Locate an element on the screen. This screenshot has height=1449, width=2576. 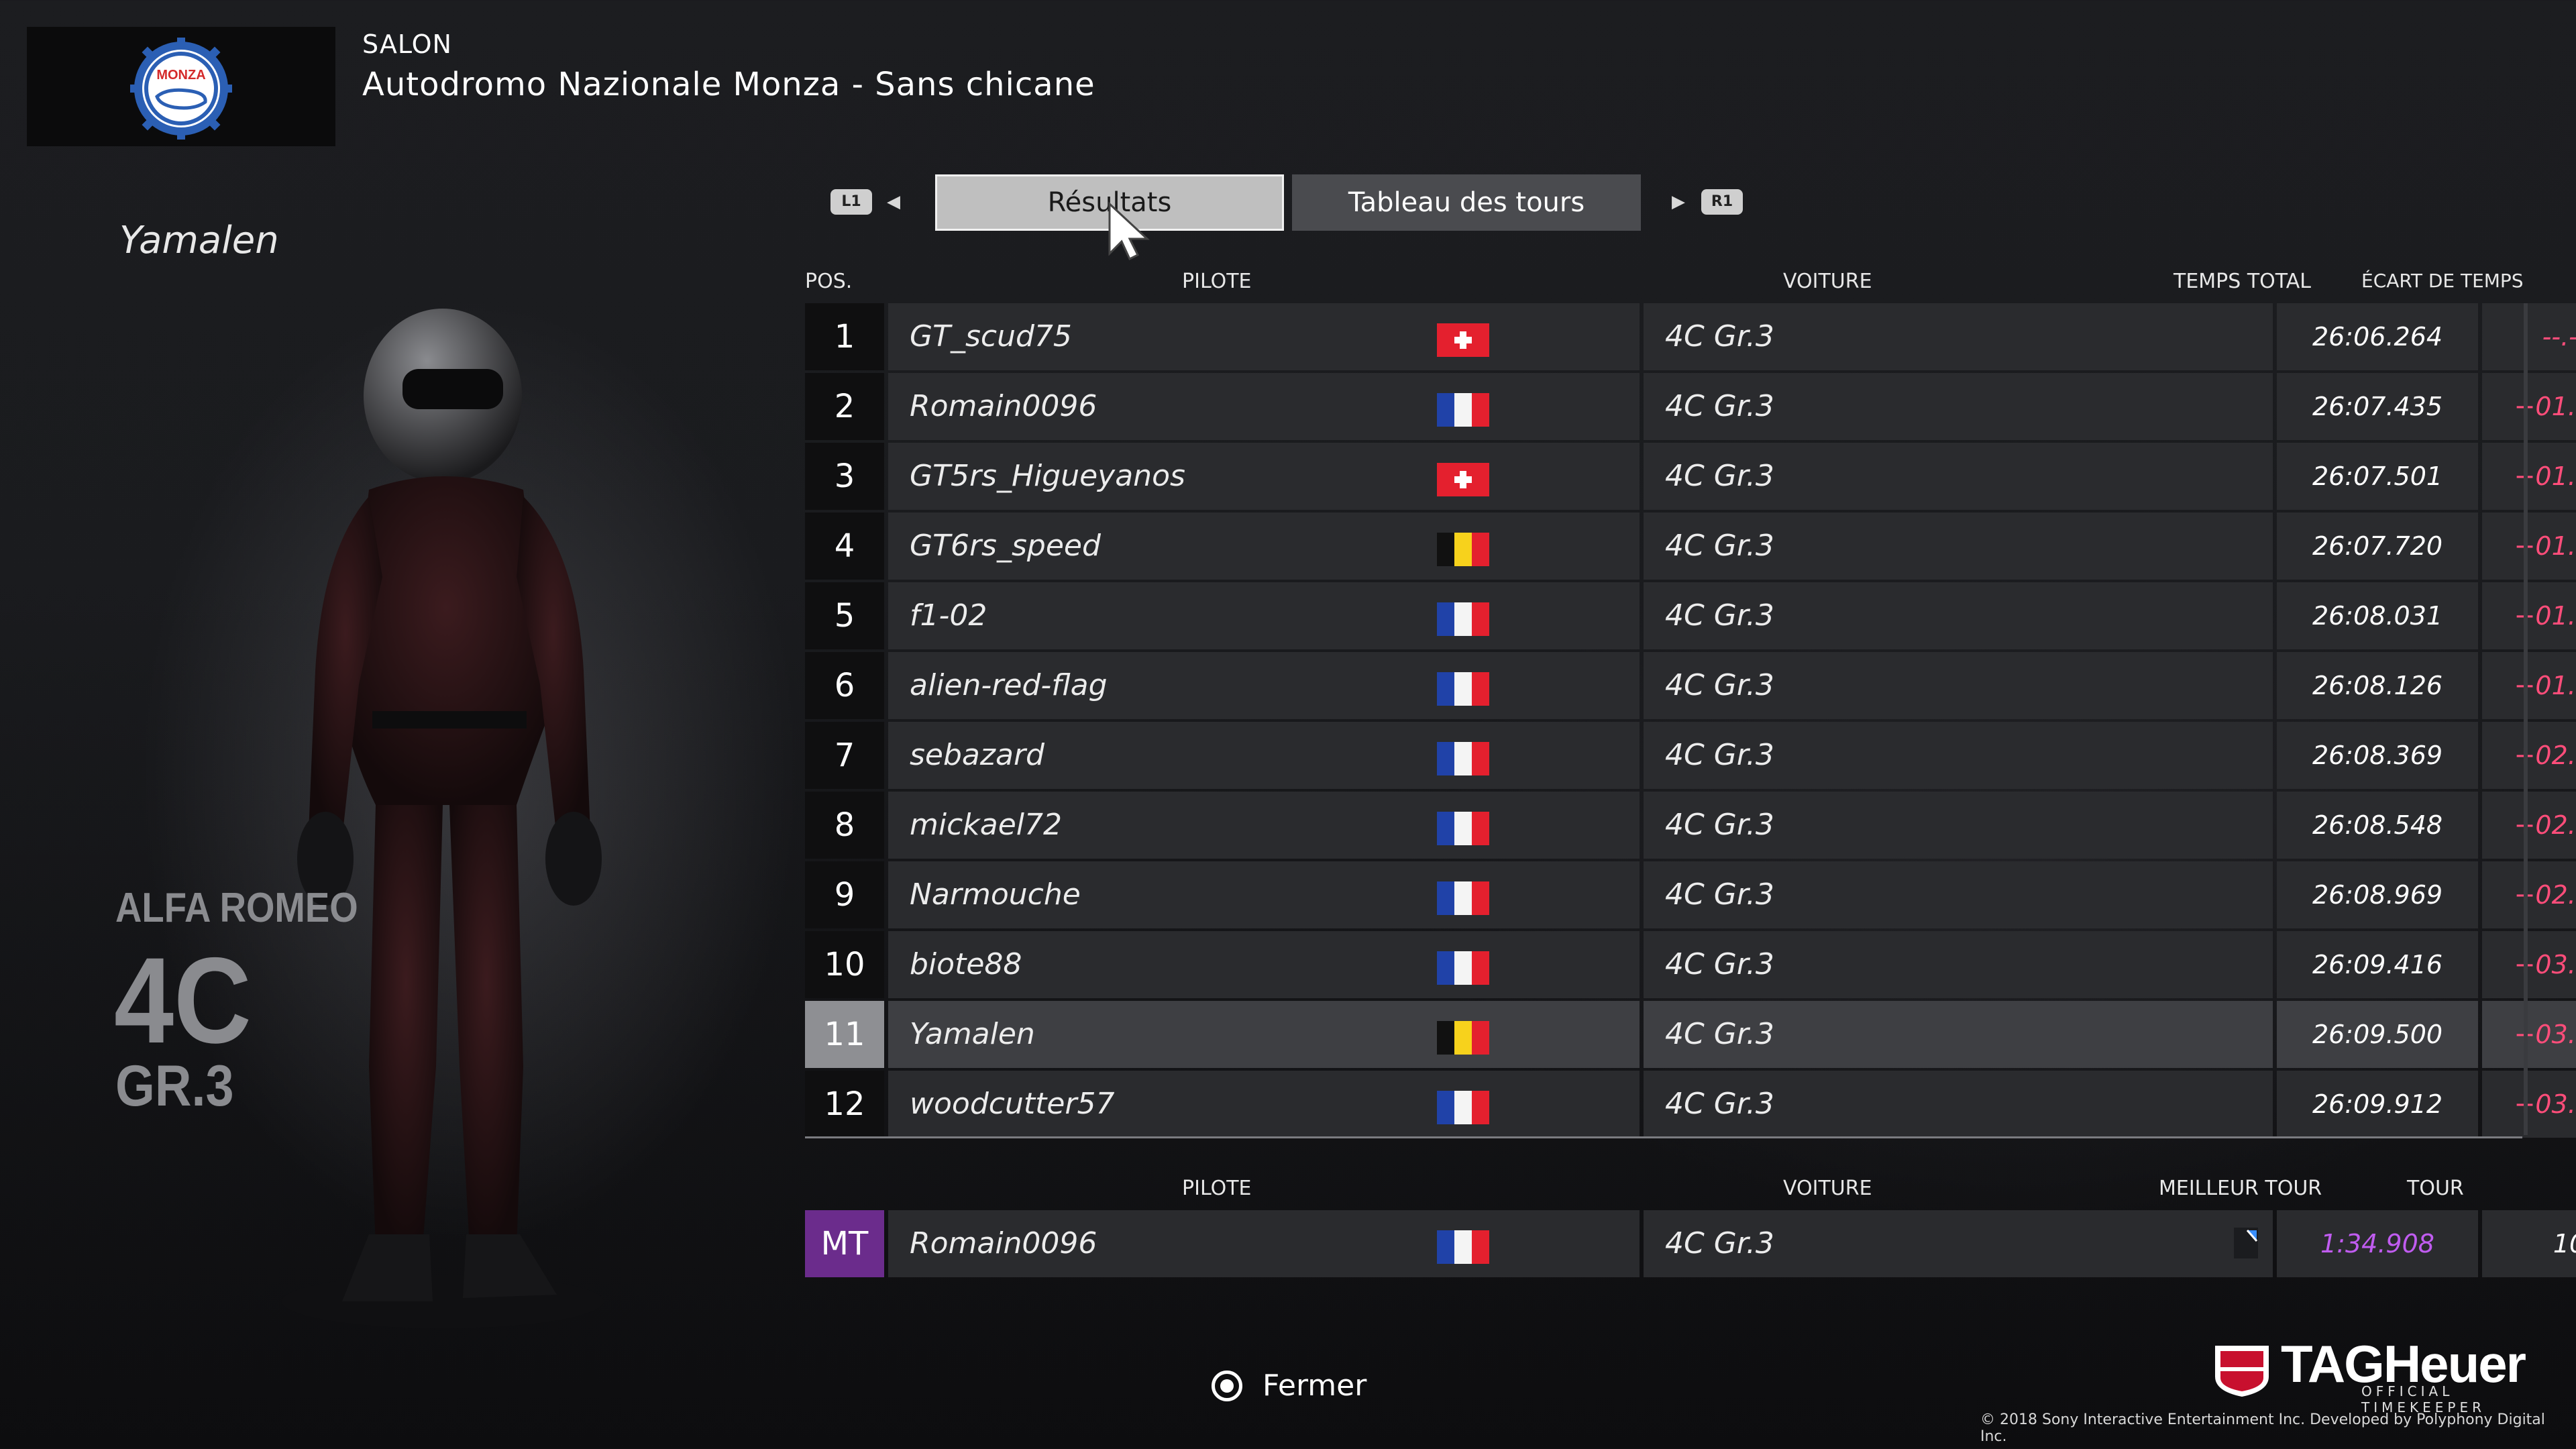
col-header-car: VOITURE is located at coordinates (1827, 281).